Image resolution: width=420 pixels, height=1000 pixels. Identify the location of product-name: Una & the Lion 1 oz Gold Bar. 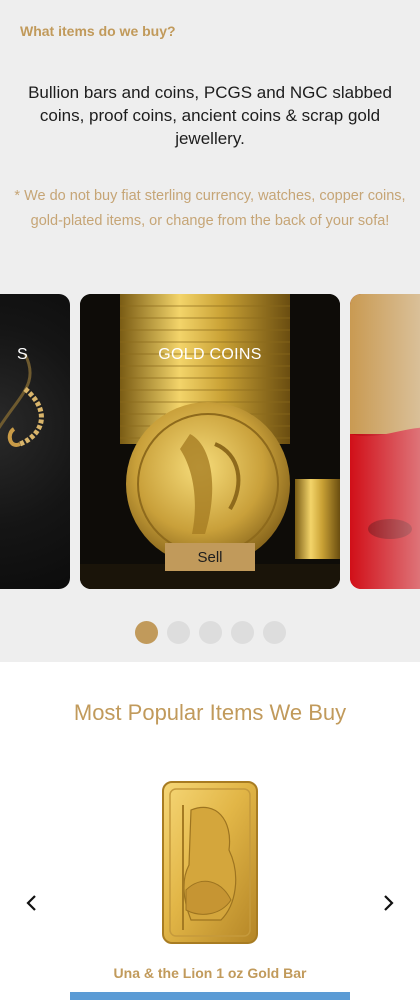
(210, 973).